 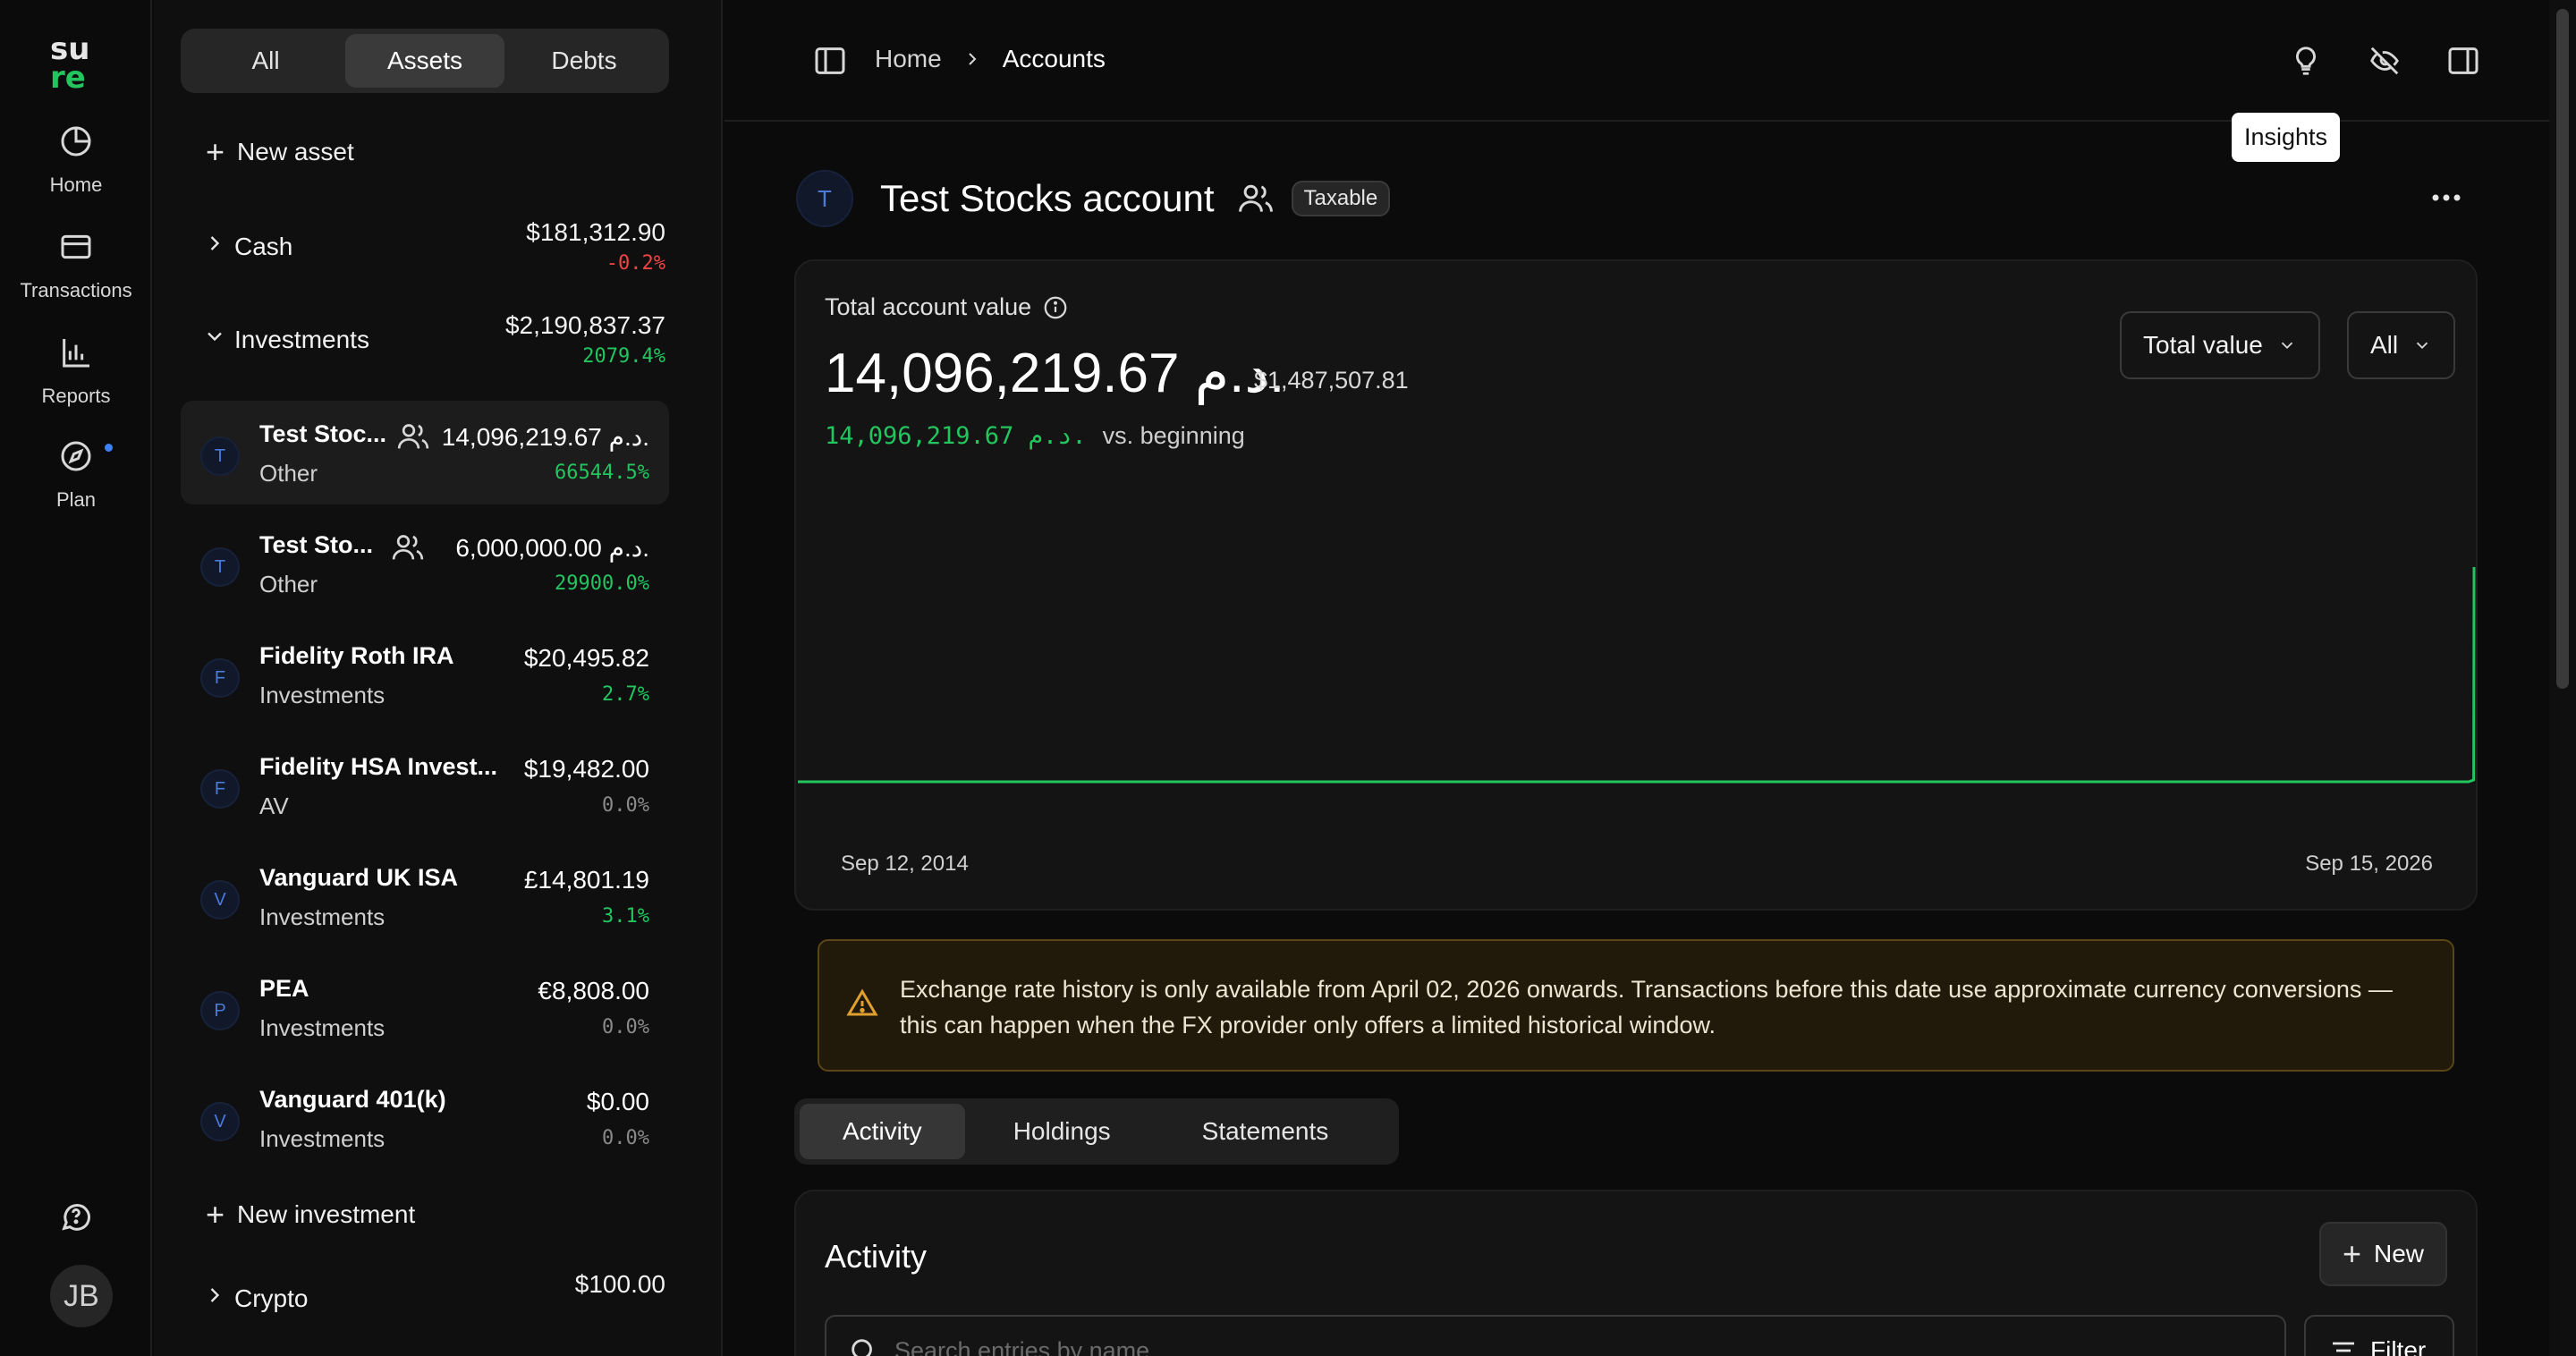 What do you see at coordinates (76, 264) in the screenshot?
I see `nav-transactions: Transactions` at bounding box center [76, 264].